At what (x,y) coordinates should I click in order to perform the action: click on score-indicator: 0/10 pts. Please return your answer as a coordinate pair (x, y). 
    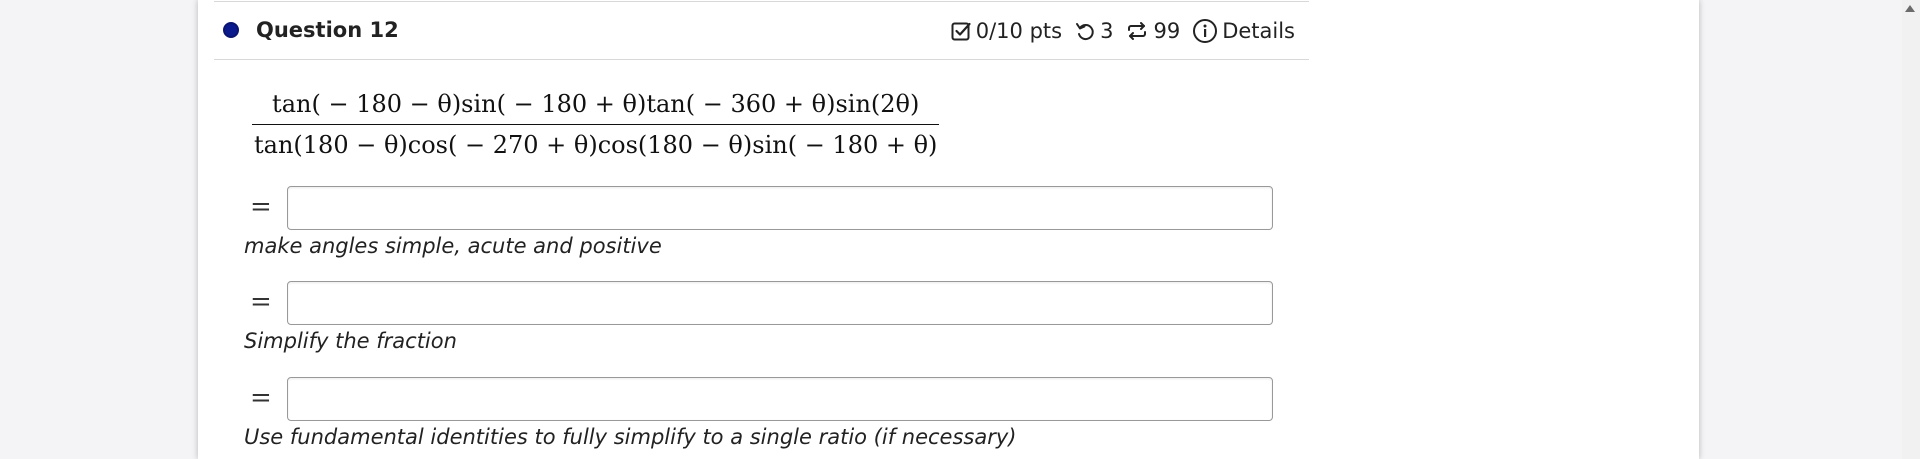
    Looking at the image, I should click on (1006, 31).